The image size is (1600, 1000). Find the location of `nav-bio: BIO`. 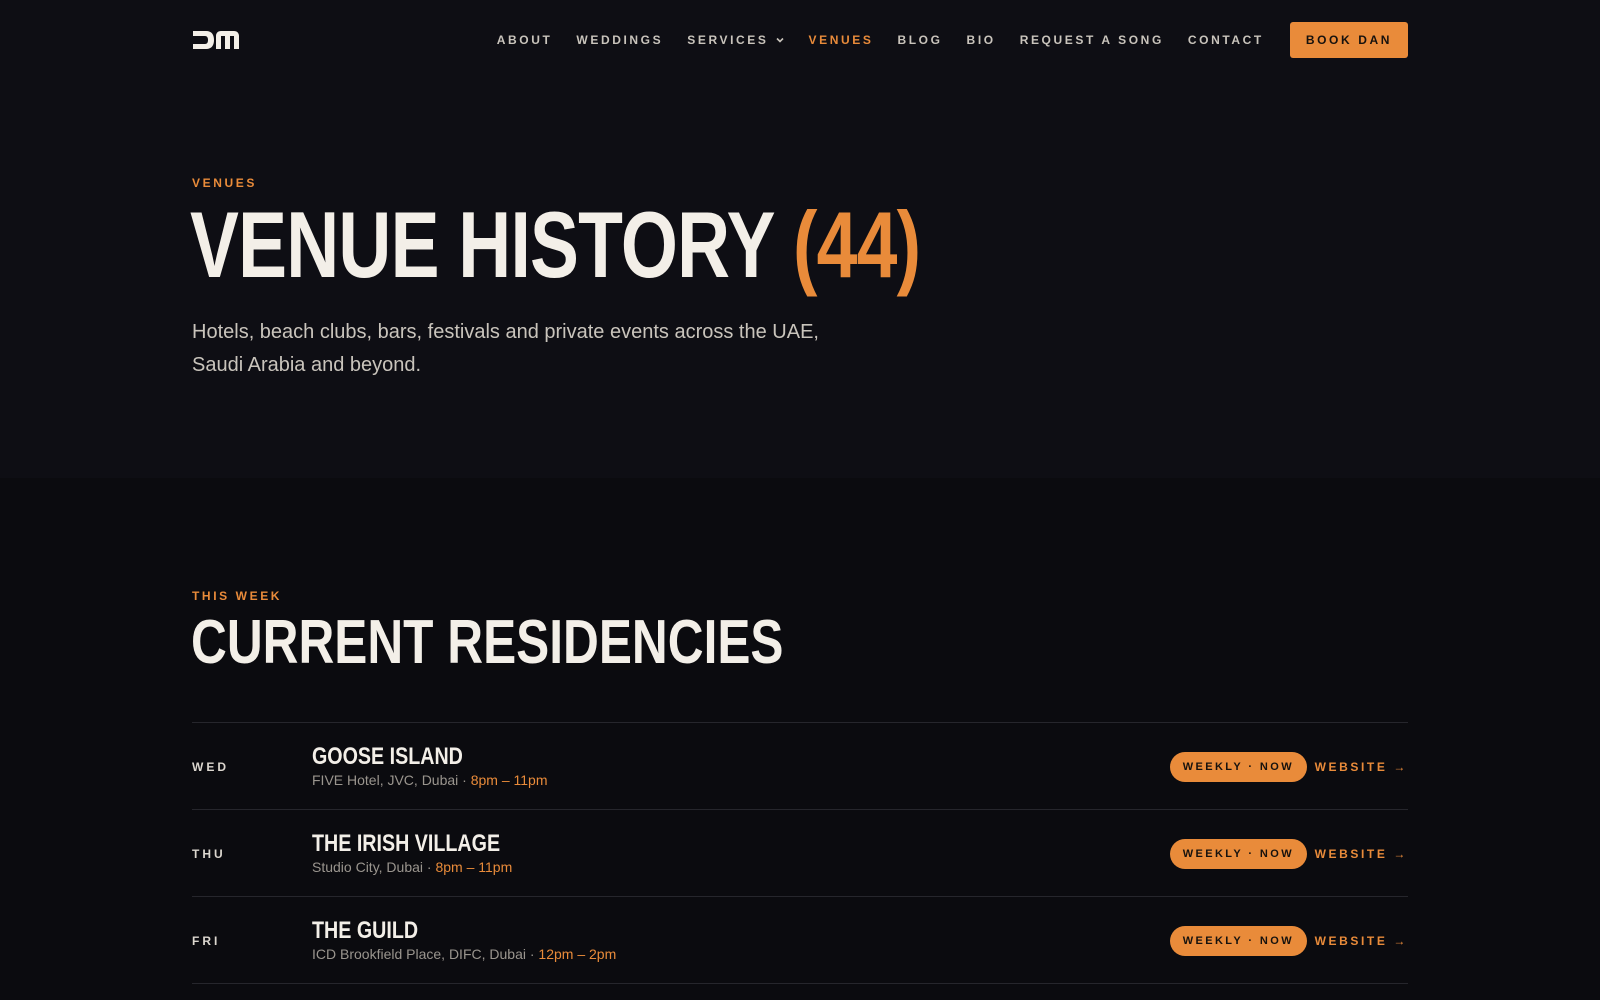

nav-bio: BIO is located at coordinates (981, 40).